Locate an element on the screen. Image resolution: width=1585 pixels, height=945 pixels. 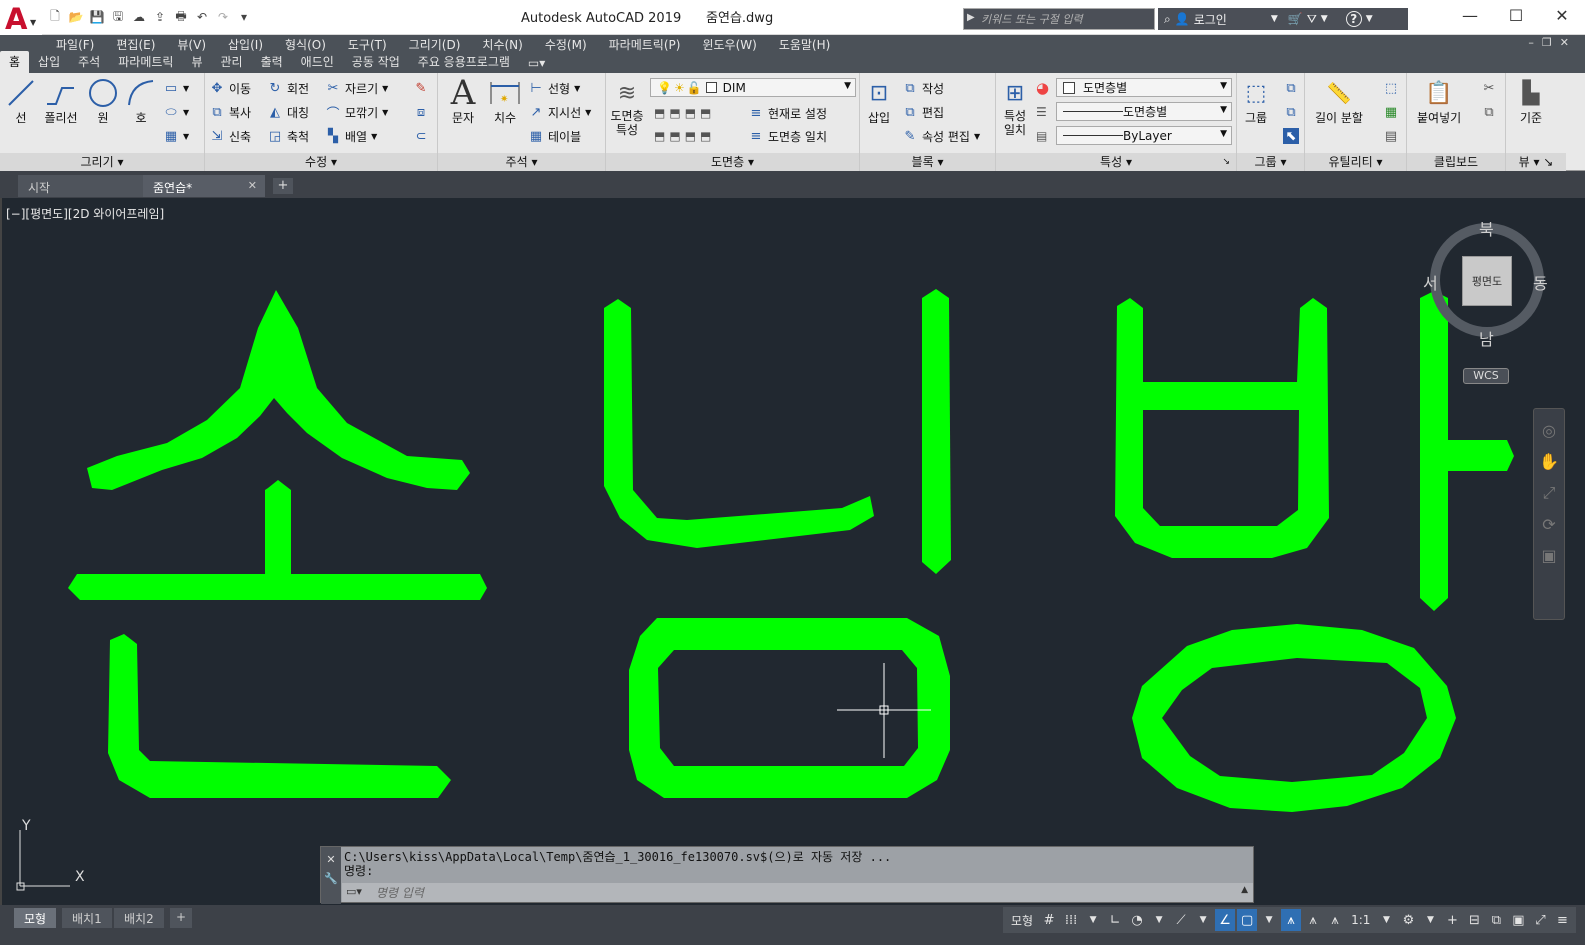
wrench-icon: 🔧 is located at coordinates (331, 878).